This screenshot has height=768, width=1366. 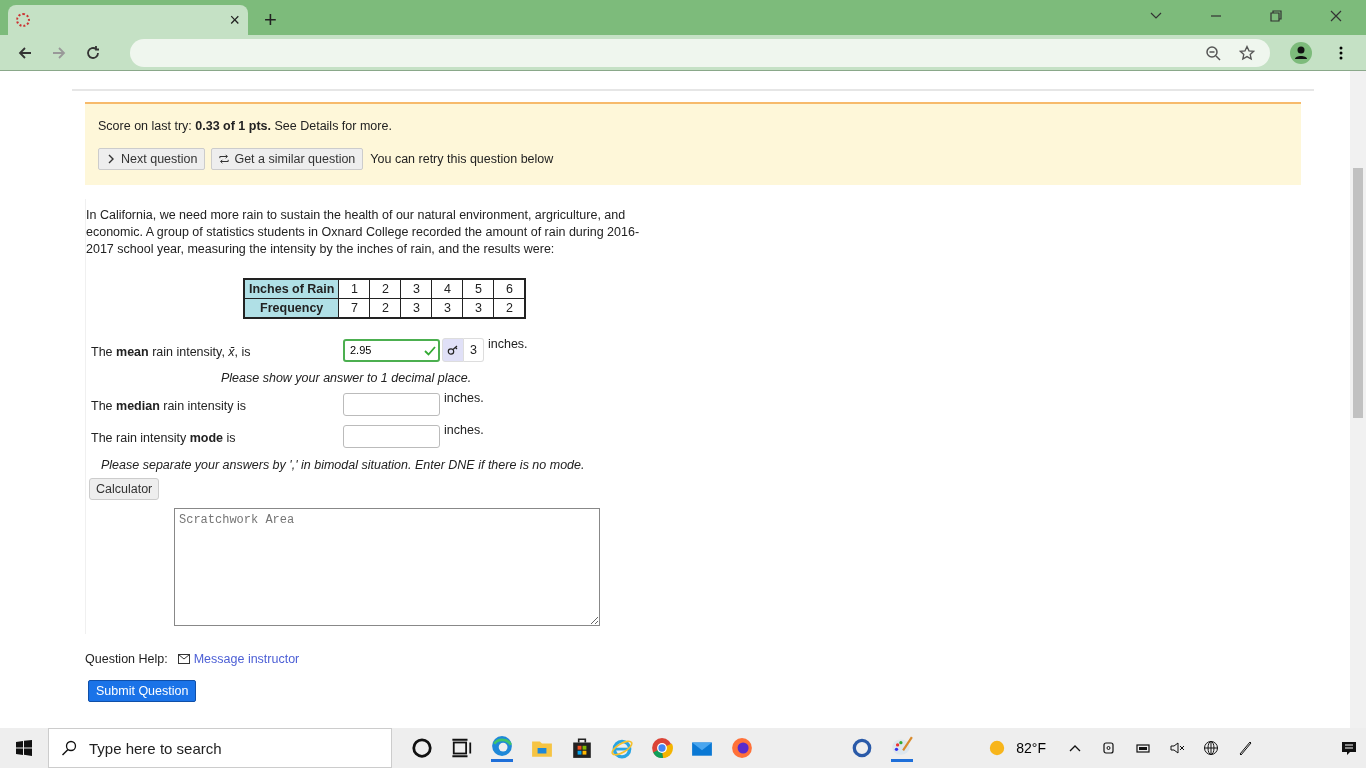 What do you see at coordinates (1211, 748) in the screenshot?
I see `globe-icon` at bounding box center [1211, 748].